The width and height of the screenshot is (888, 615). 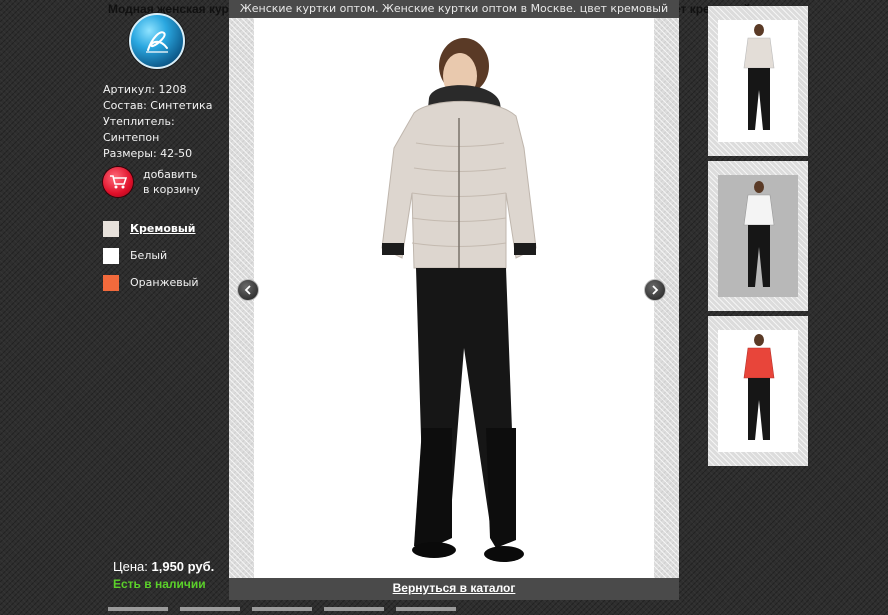 I want to click on thumbnail-white, so click(x=758, y=236).